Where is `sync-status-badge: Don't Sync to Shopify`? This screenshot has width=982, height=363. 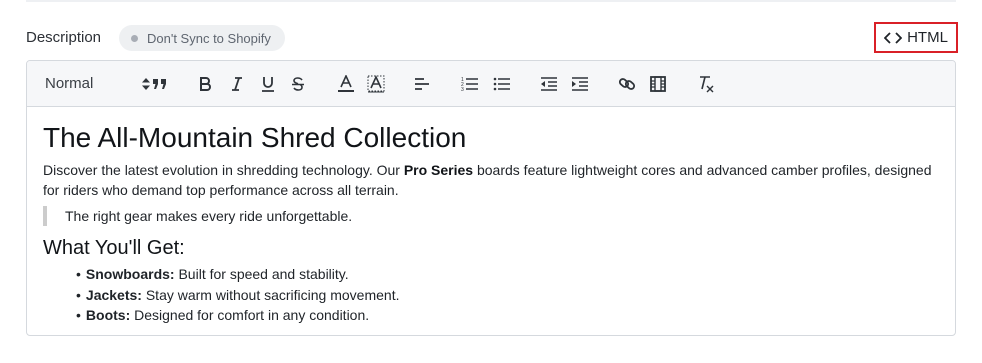 sync-status-badge: Don't Sync to Shopify is located at coordinates (202, 38).